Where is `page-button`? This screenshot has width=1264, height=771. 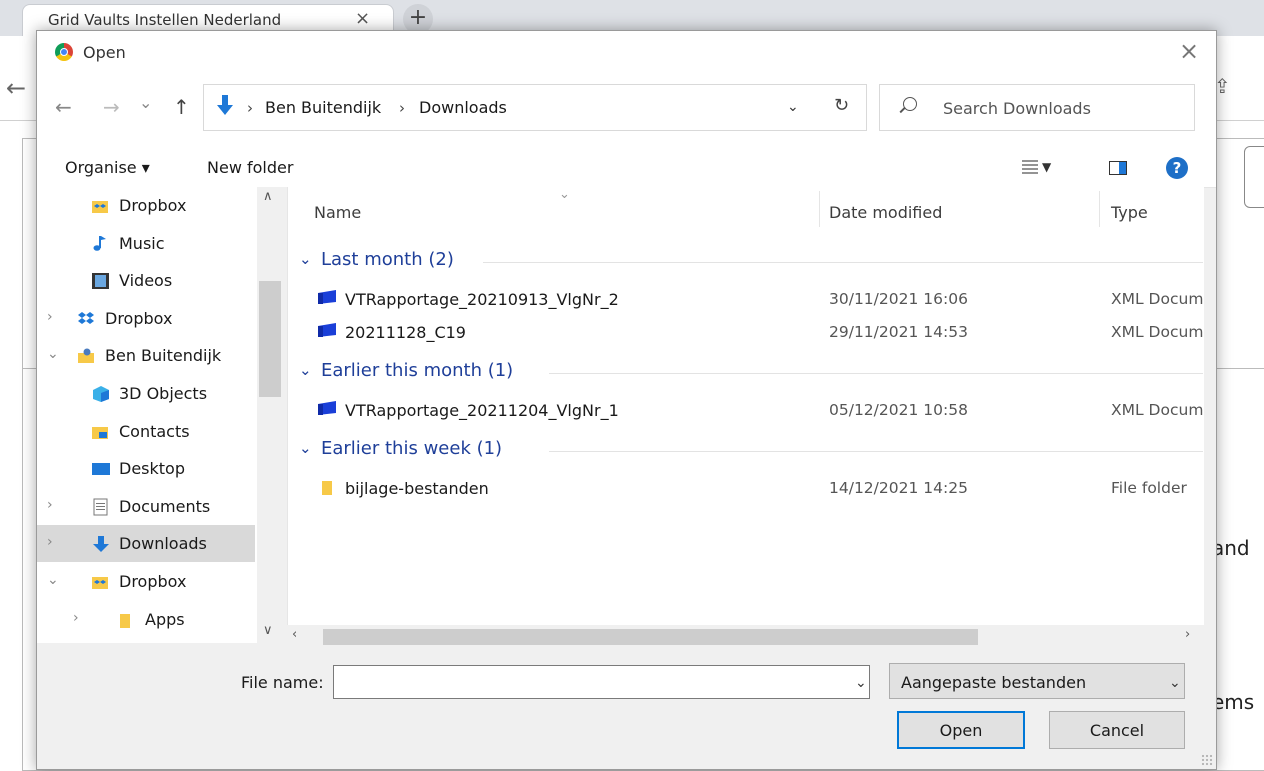 page-button is located at coordinates (1254, 177).